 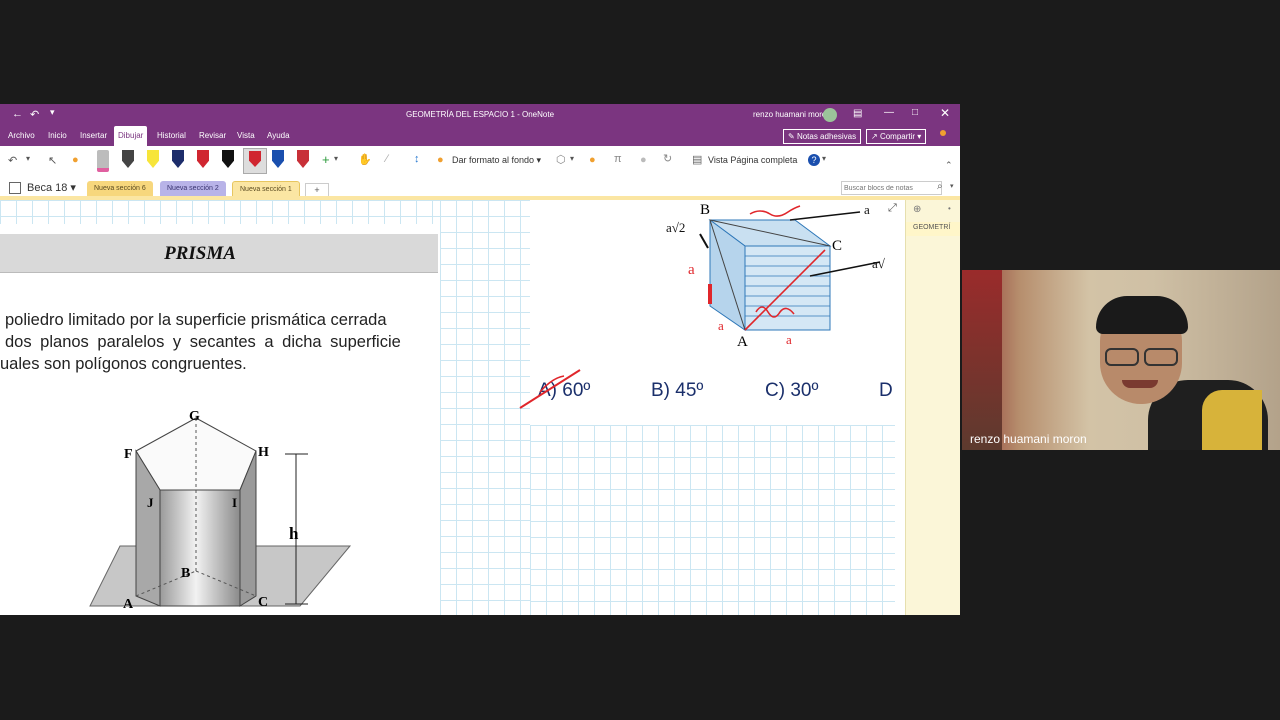 I want to click on notebook-icon, so click(x=15, y=188).